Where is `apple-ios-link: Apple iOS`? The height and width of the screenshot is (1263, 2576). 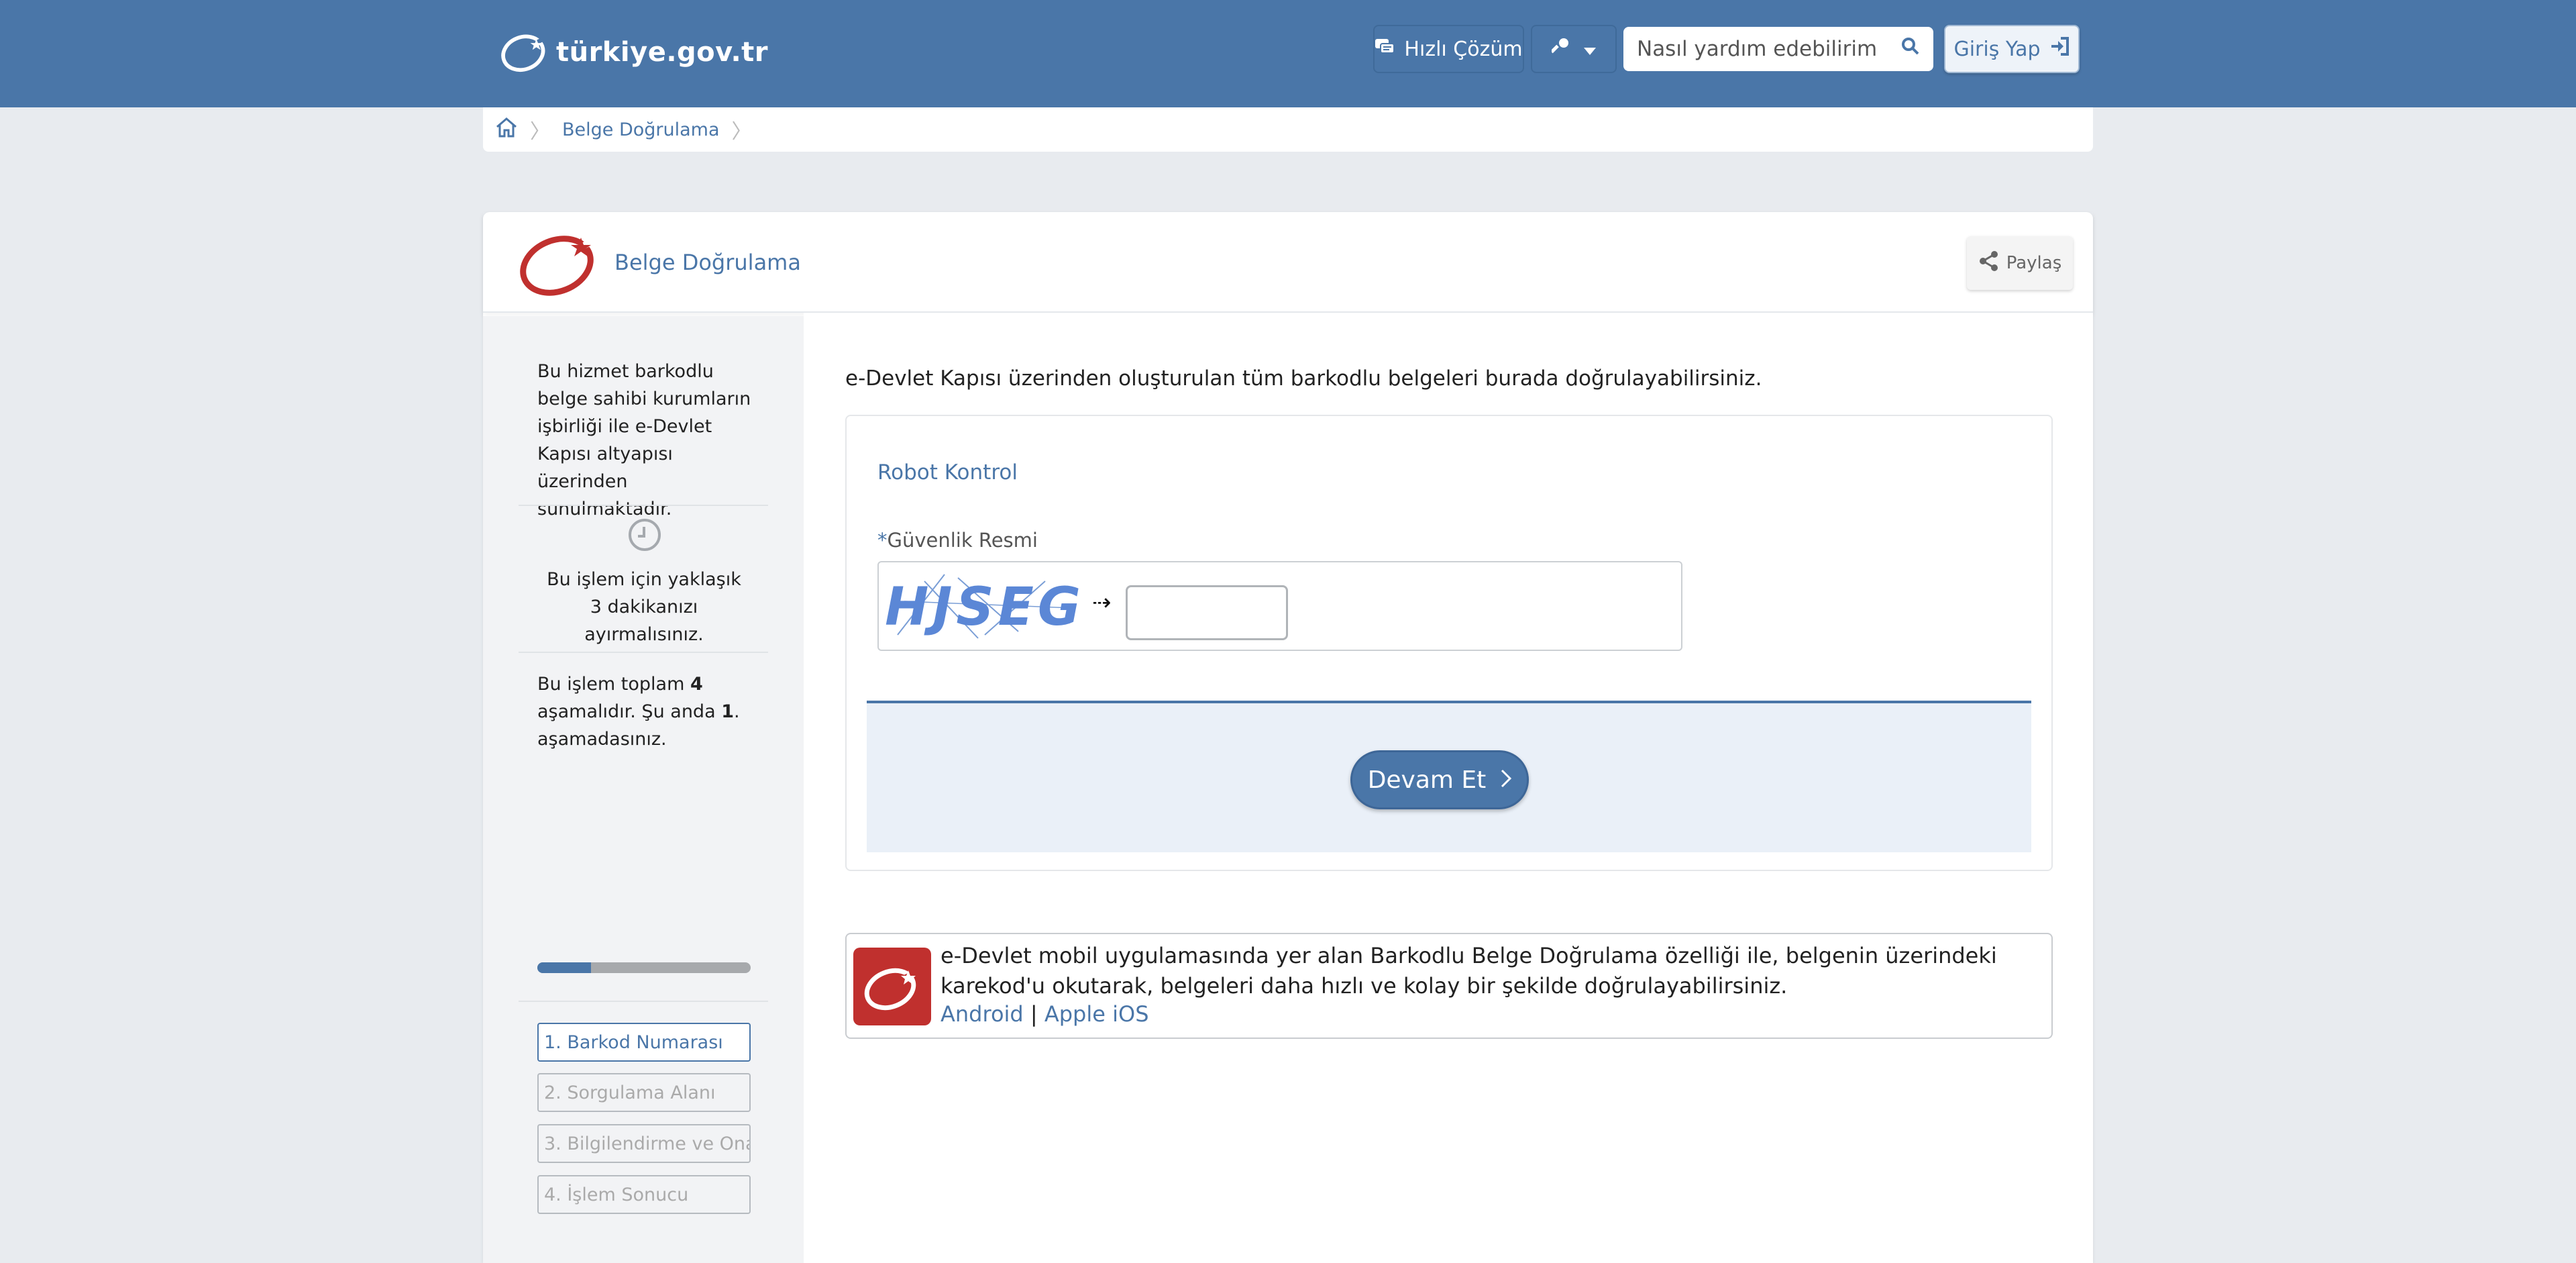 apple-ios-link: Apple iOS is located at coordinates (1096, 1014).